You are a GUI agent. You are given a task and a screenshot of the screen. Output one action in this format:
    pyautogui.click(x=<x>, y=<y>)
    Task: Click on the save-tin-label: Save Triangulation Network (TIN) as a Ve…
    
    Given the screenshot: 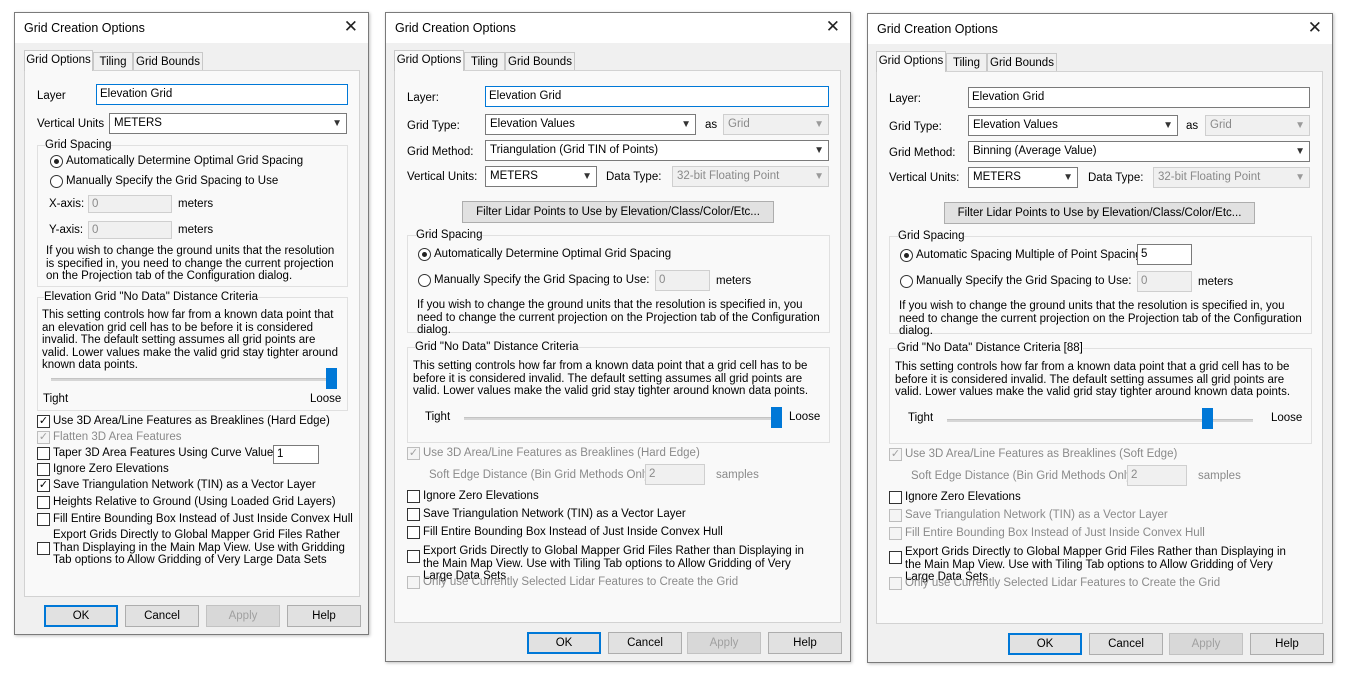 What is the action you would take?
    pyautogui.click(x=1036, y=515)
    